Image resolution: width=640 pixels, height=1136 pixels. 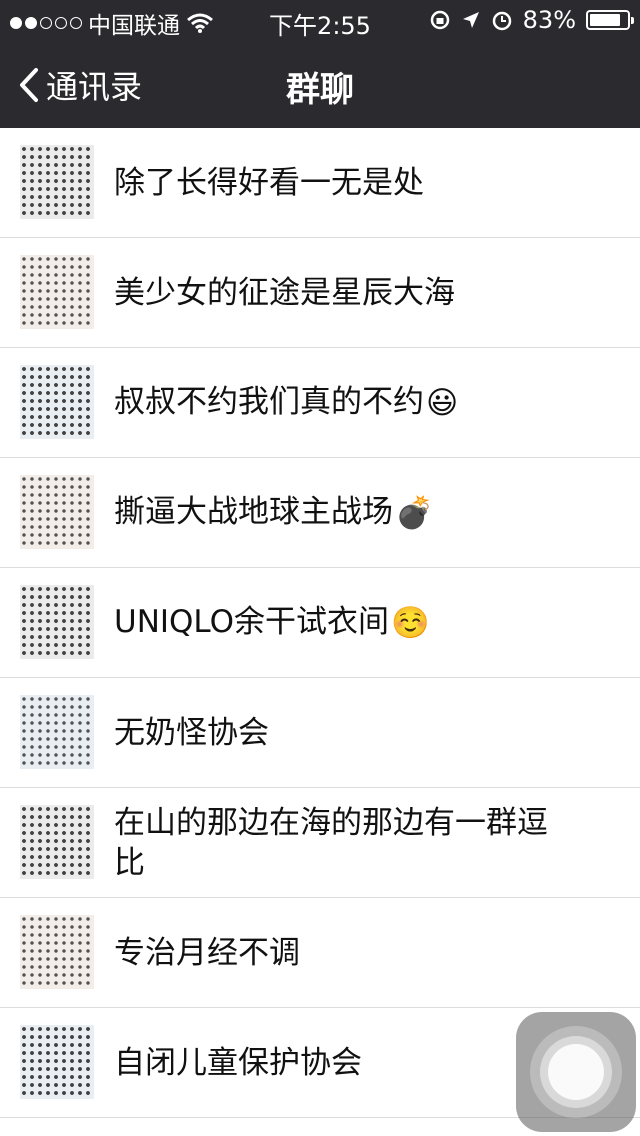 I want to click on group-chat-row: 除了长得好看一无是处, so click(x=320, y=183).